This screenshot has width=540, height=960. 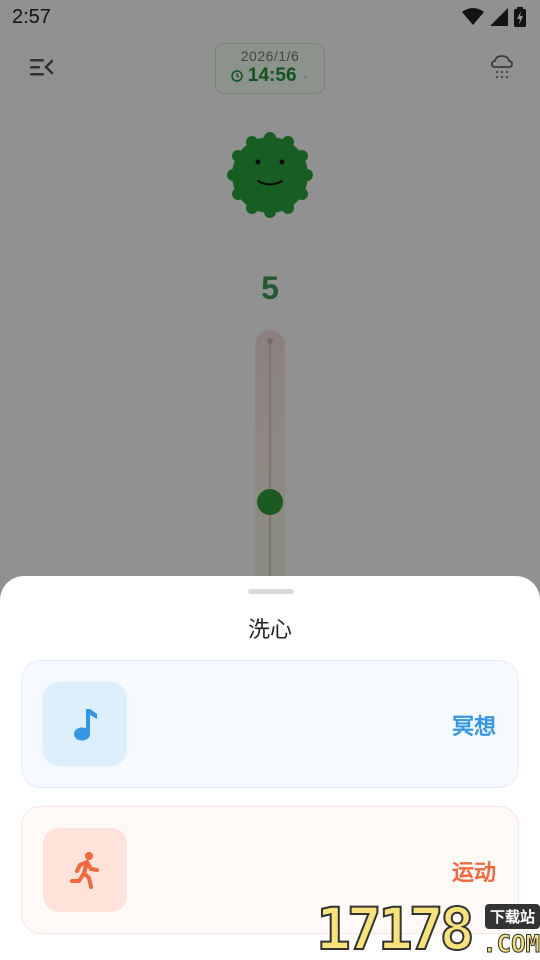 I want to click on watermark-number: 17178, so click(x=395, y=927).